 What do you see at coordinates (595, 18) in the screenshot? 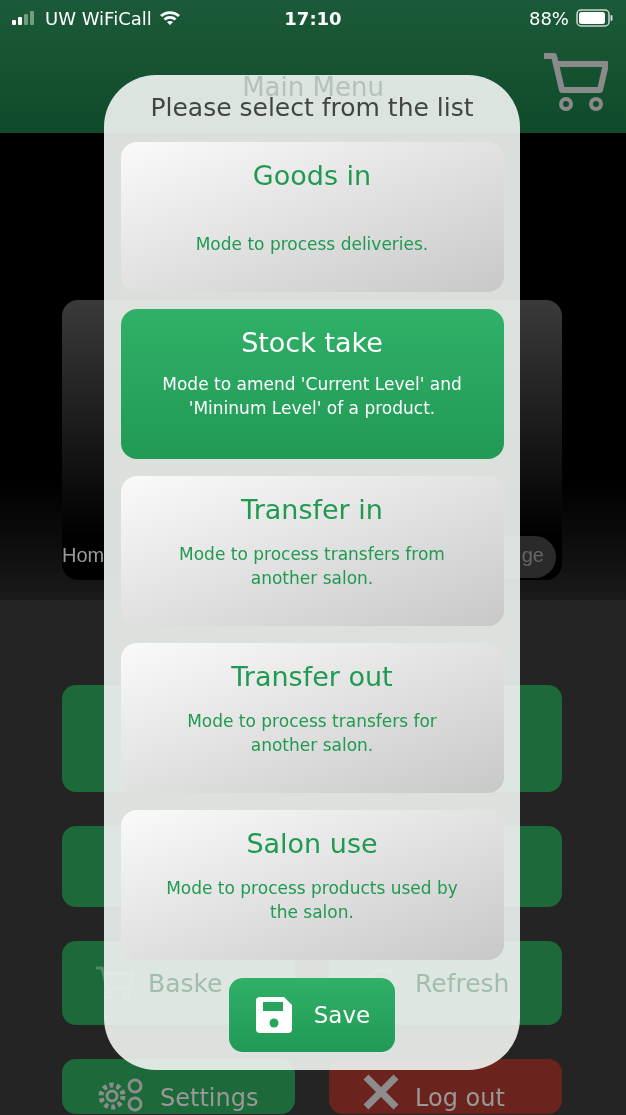
I see `battery-icon` at bounding box center [595, 18].